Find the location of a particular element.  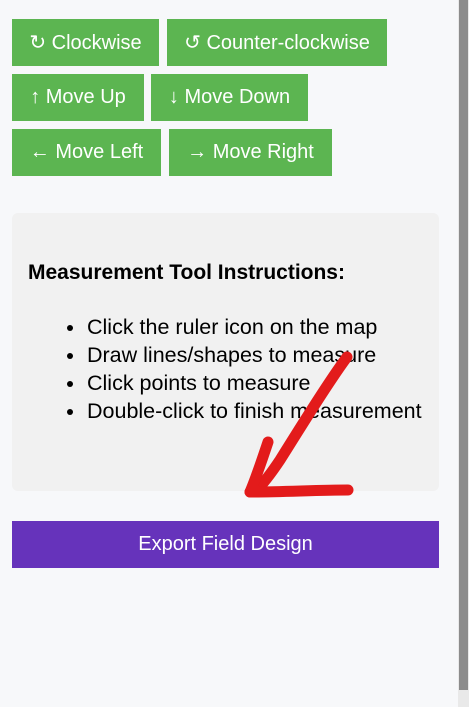

instruction-item: Double-click to finish measurement is located at coordinates (247, 411).